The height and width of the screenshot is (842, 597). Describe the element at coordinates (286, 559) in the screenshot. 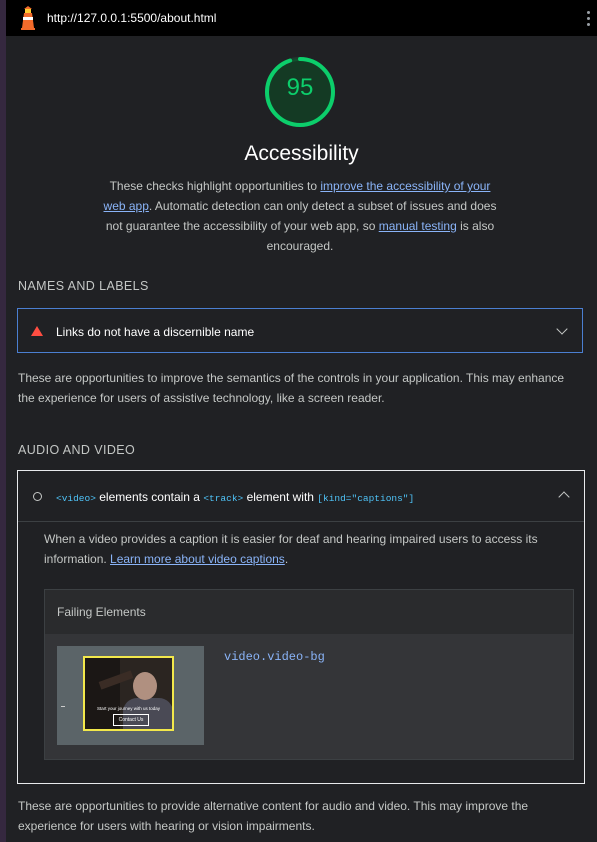

I see `audit-body-end: .` at that location.